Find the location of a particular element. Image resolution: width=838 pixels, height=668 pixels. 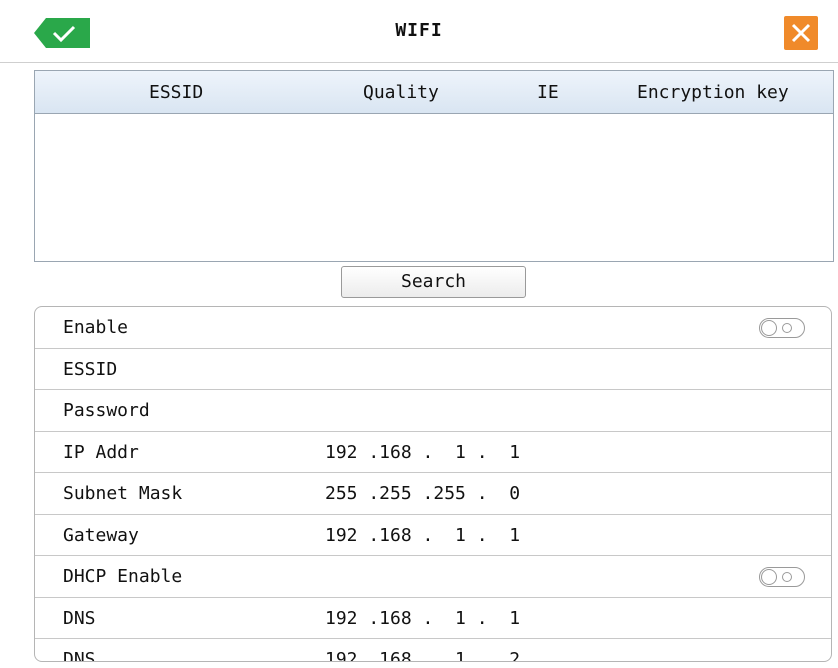

close-icon is located at coordinates (801, 33).